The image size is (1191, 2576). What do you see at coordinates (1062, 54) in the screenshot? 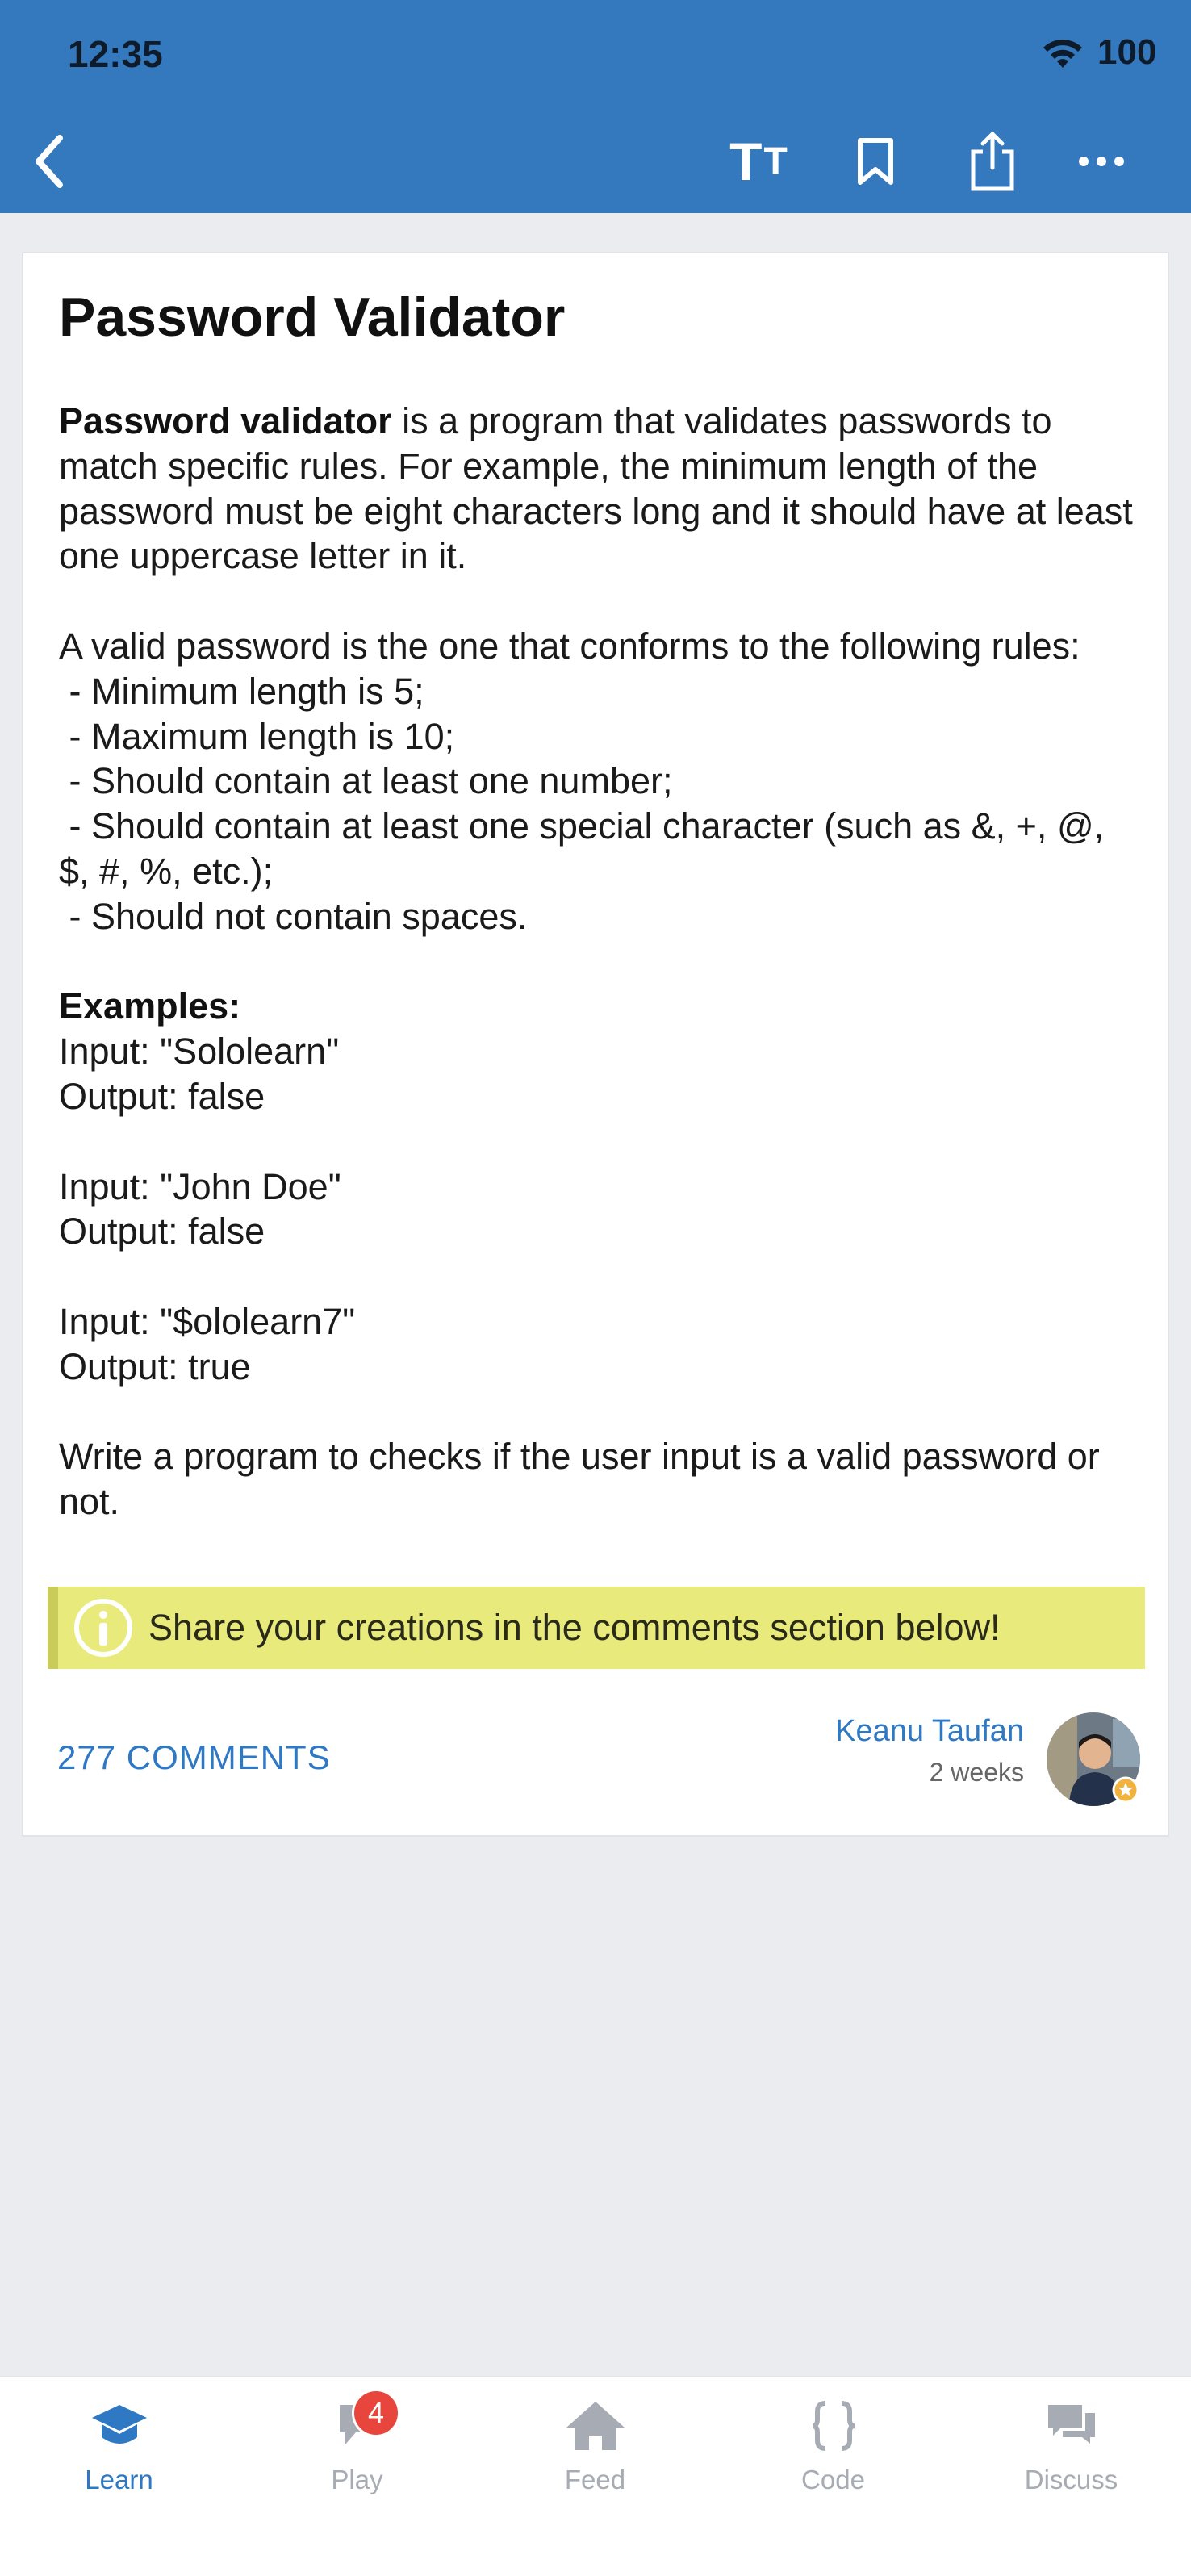
I see `wifi-icon` at bounding box center [1062, 54].